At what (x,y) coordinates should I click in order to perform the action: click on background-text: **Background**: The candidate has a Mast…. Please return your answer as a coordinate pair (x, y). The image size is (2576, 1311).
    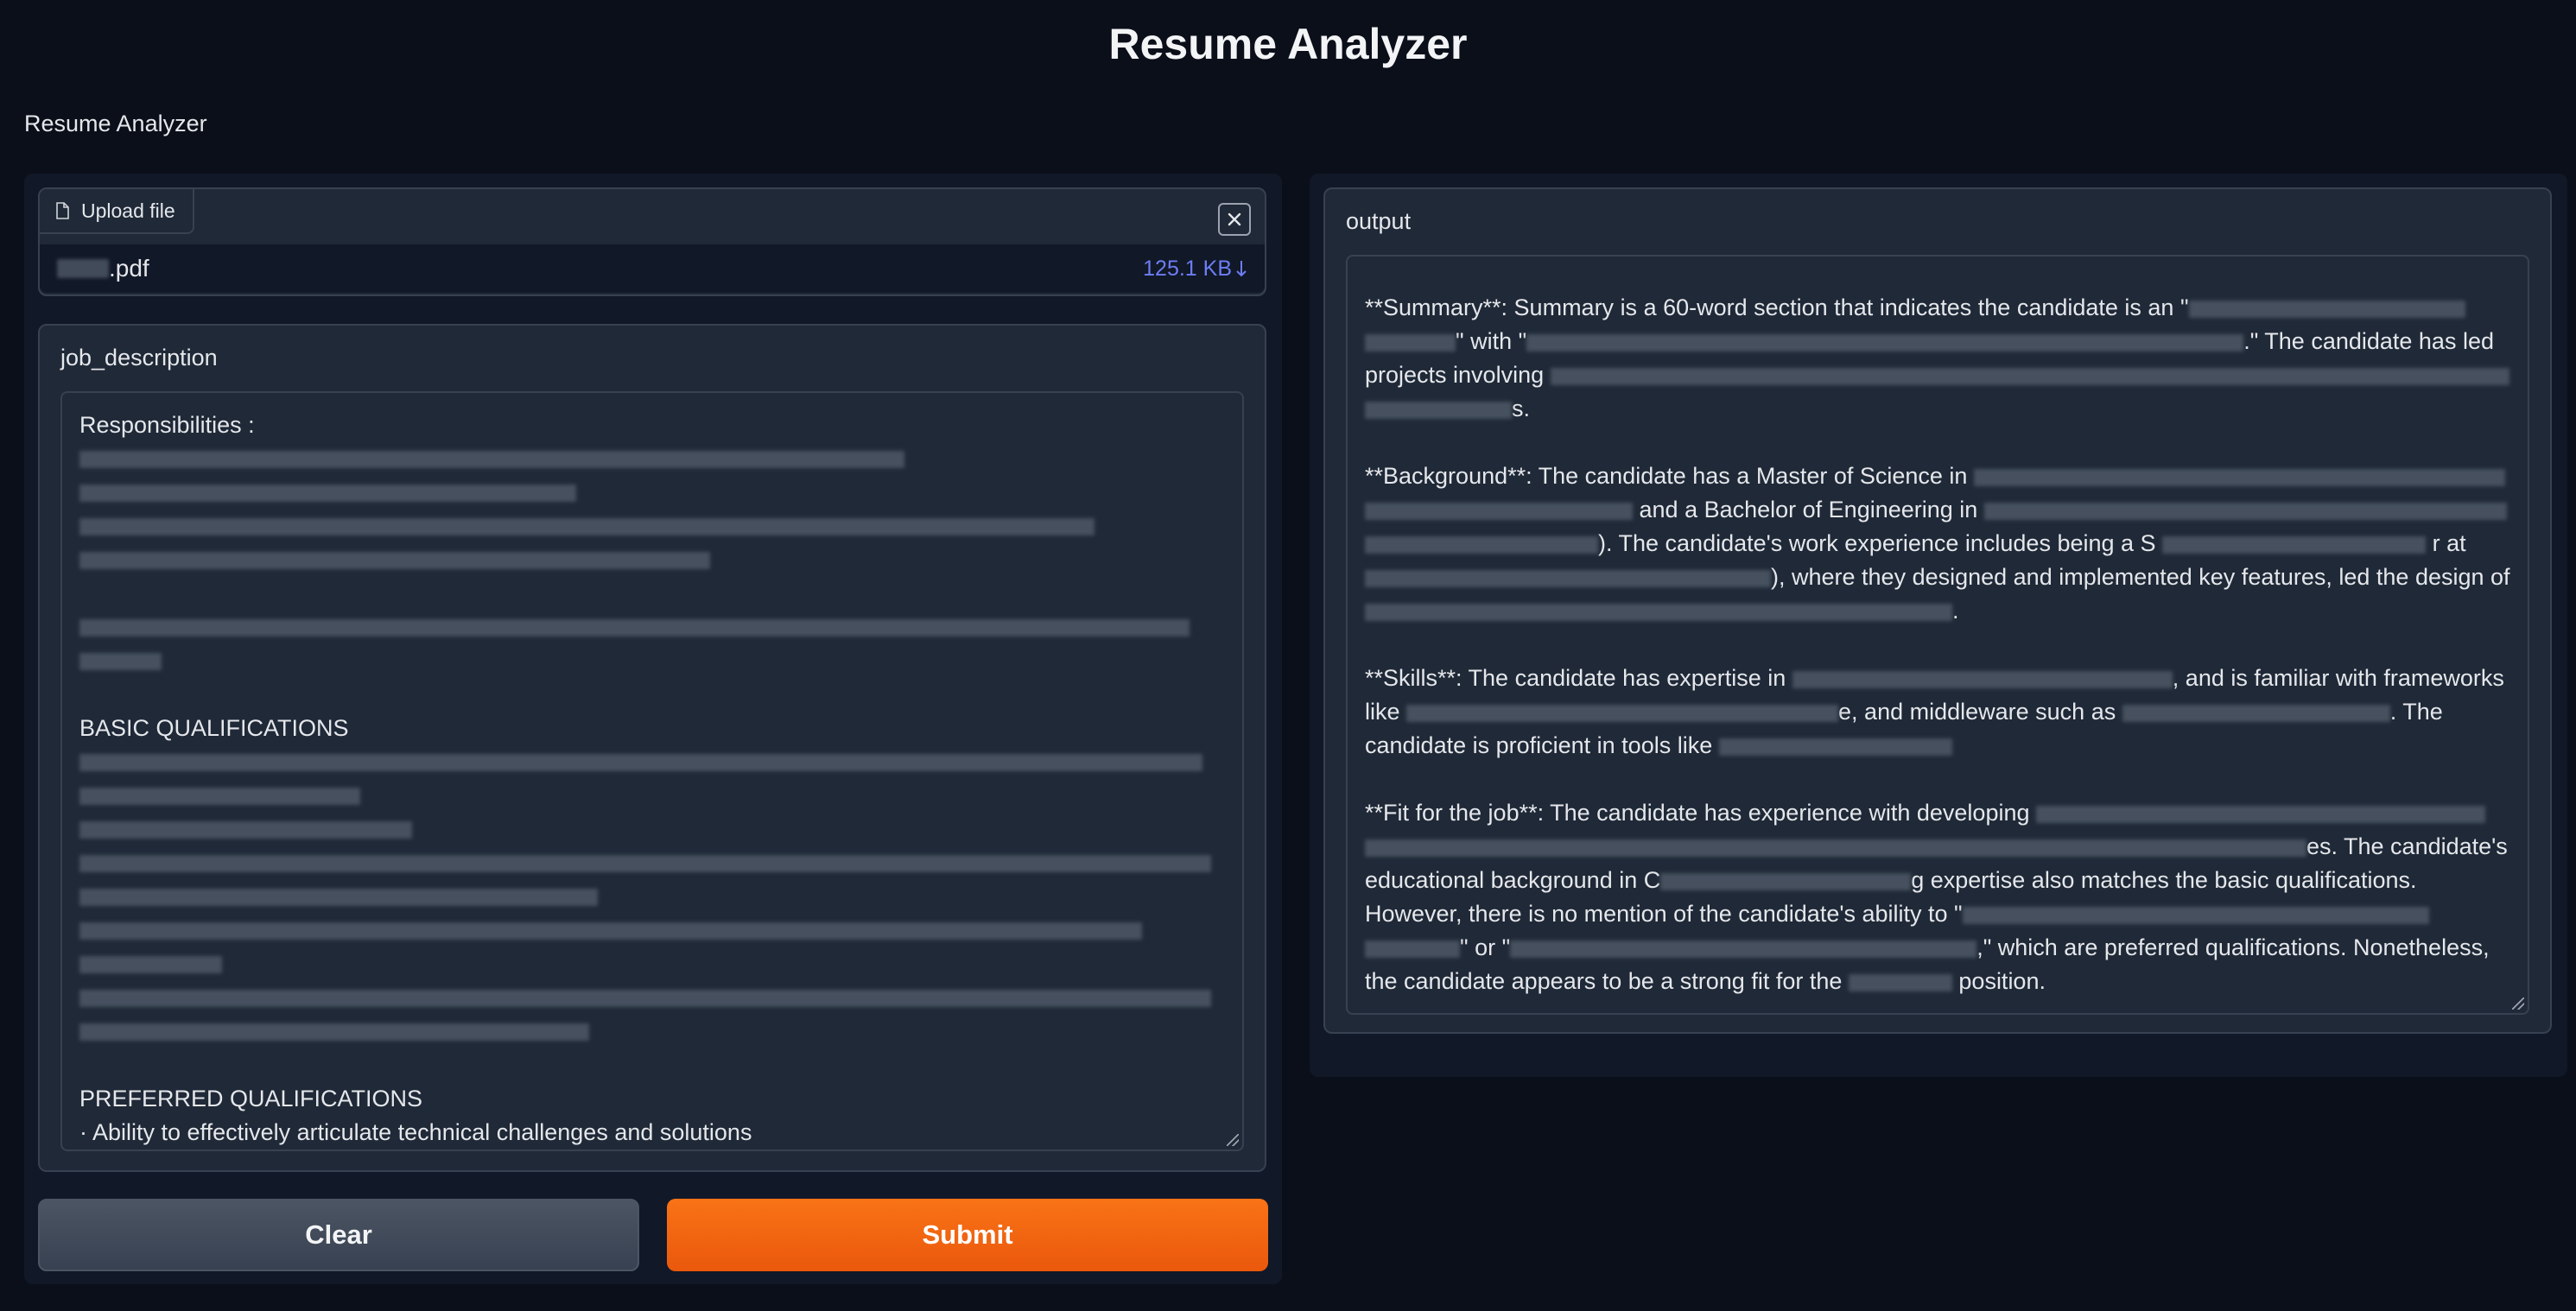
    Looking at the image, I should click on (1666, 476).